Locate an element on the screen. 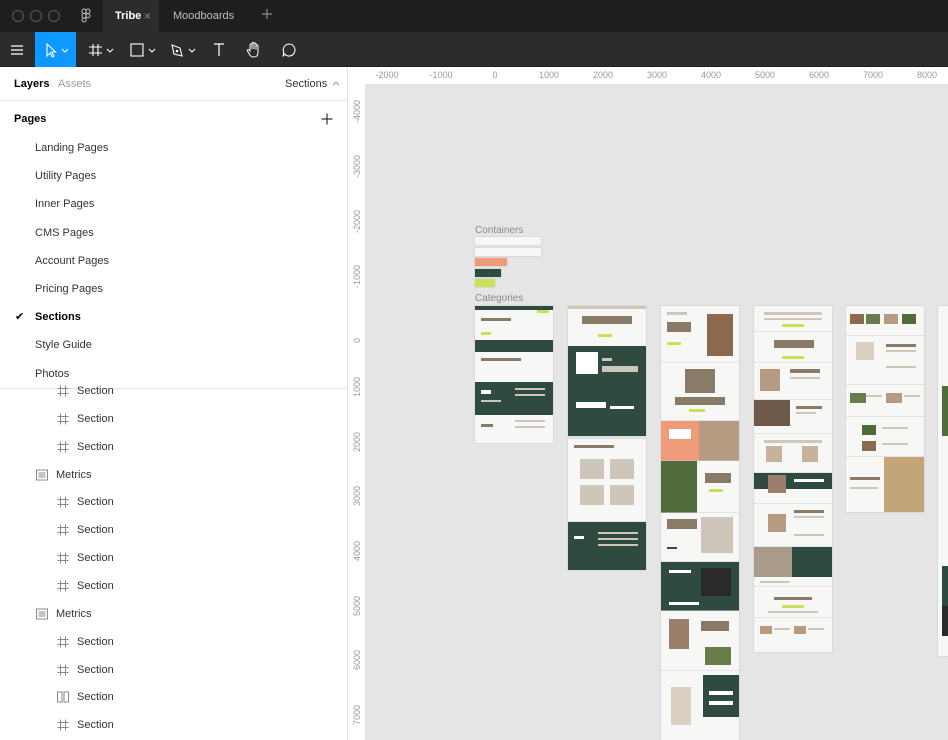 This screenshot has height=740, width=948. frame-tool-button is located at coordinates (101, 49).